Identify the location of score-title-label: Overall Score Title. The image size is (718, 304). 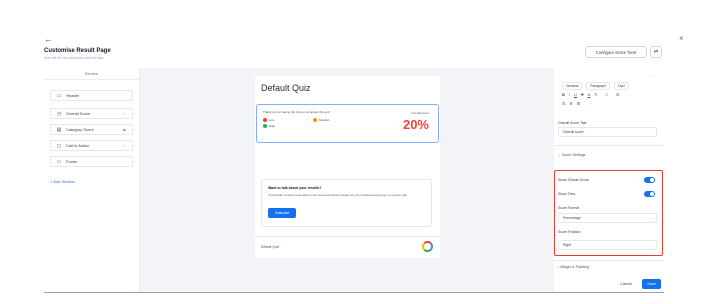
(572, 123).